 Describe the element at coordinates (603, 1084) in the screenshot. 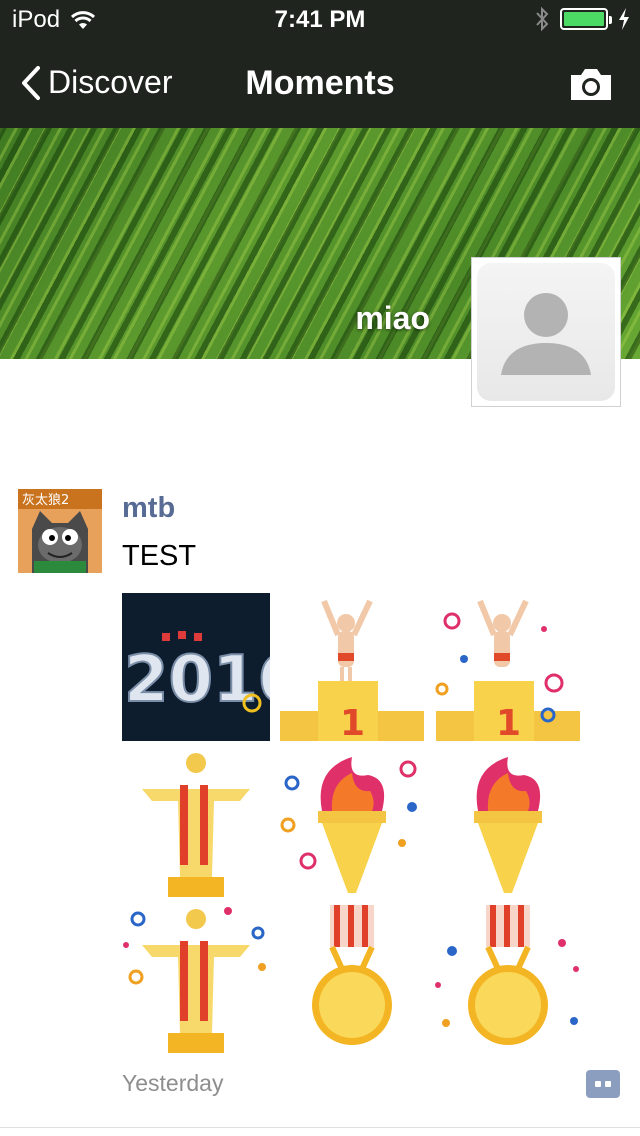

I see `comment-button` at that location.